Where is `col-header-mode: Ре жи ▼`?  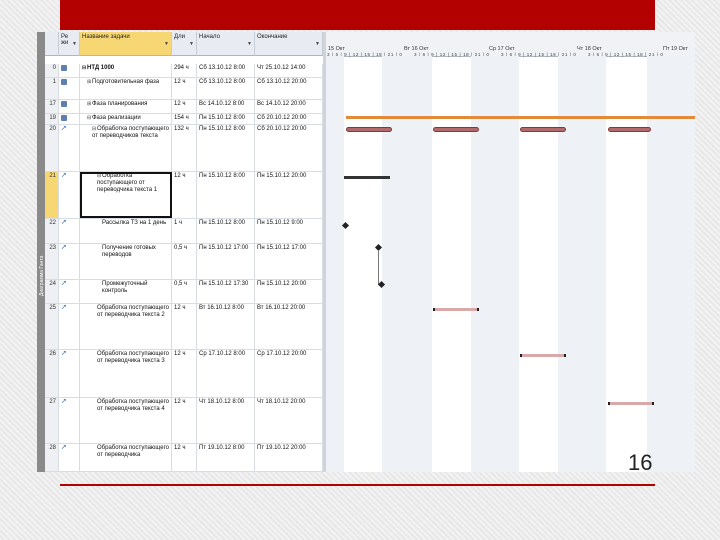 col-header-mode: Ре жи ▼ is located at coordinates (69, 44).